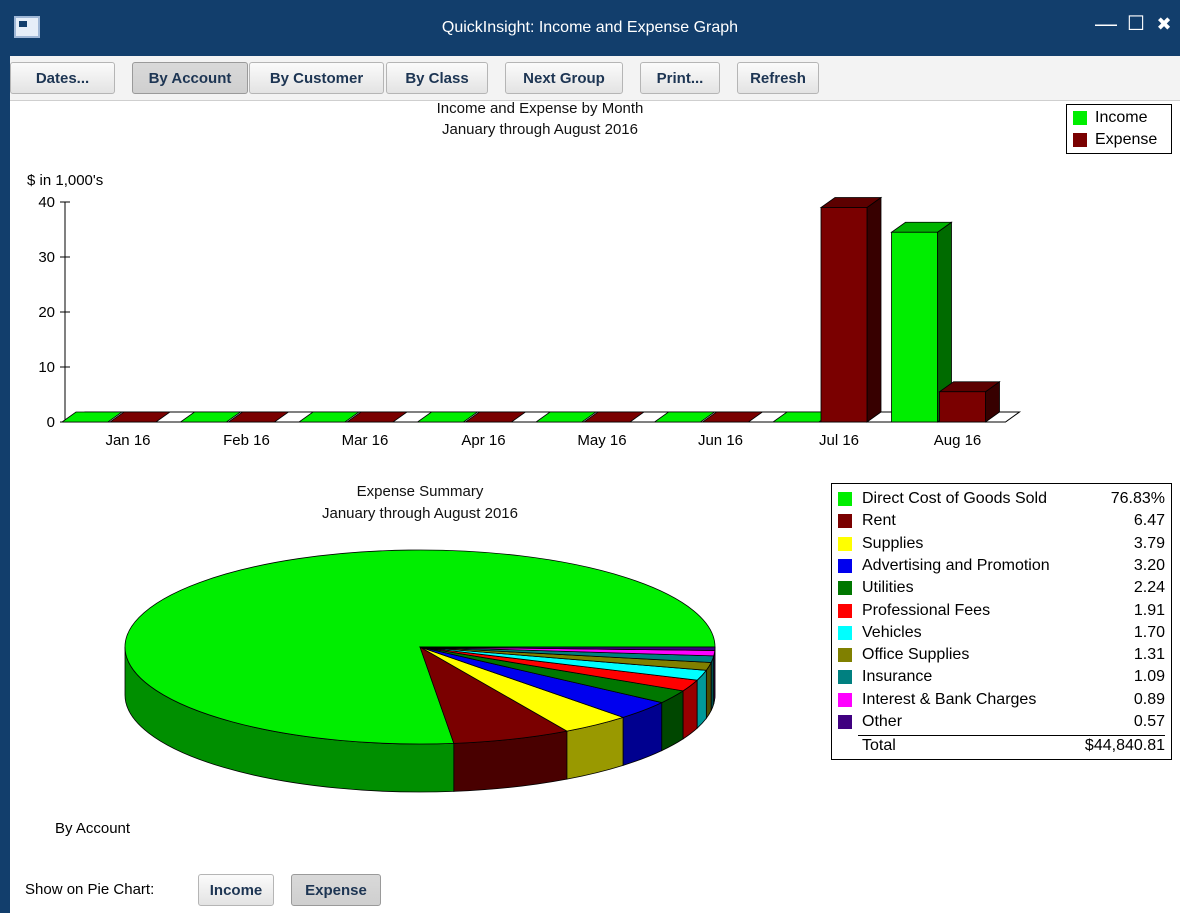  What do you see at coordinates (564, 78) in the screenshot?
I see `next-group-button: Next Group` at bounding box center [564, 78].